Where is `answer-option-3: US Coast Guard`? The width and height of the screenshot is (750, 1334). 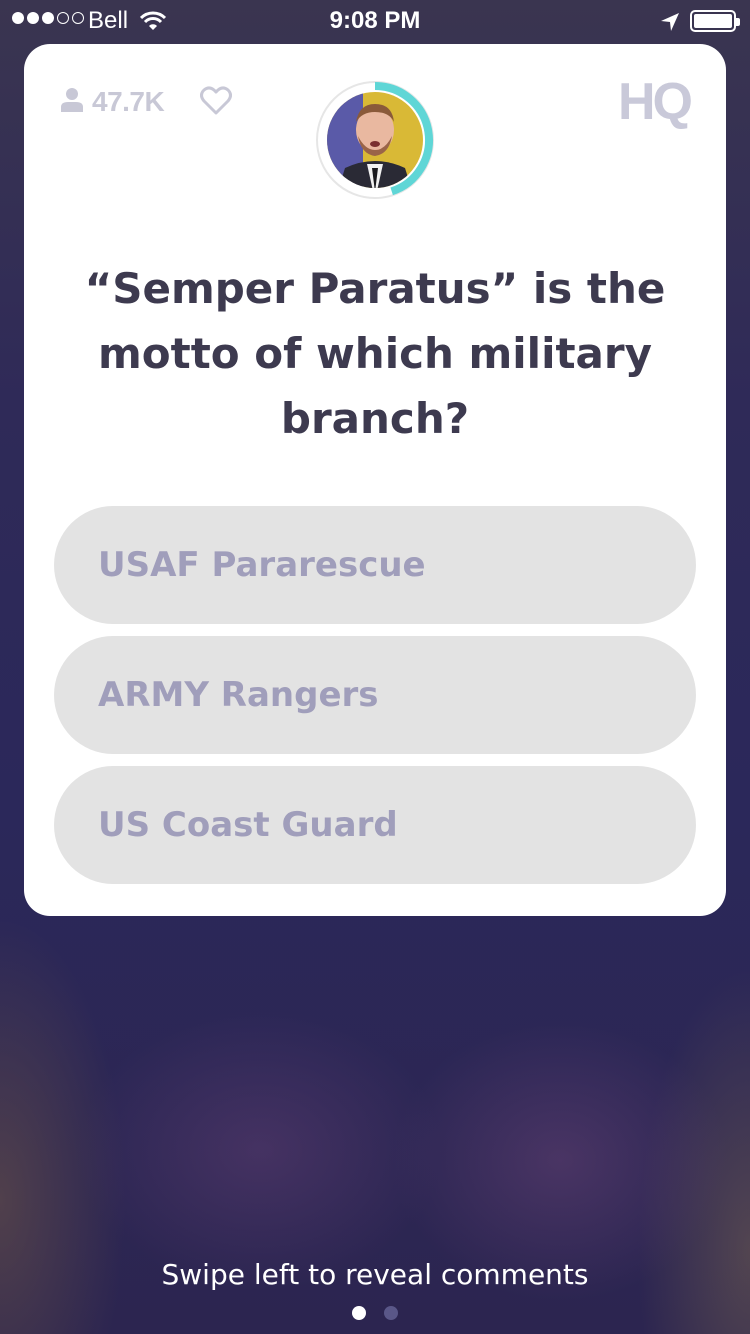
answer-option-3: US Coast Guard is located at coordinates (375, 825).